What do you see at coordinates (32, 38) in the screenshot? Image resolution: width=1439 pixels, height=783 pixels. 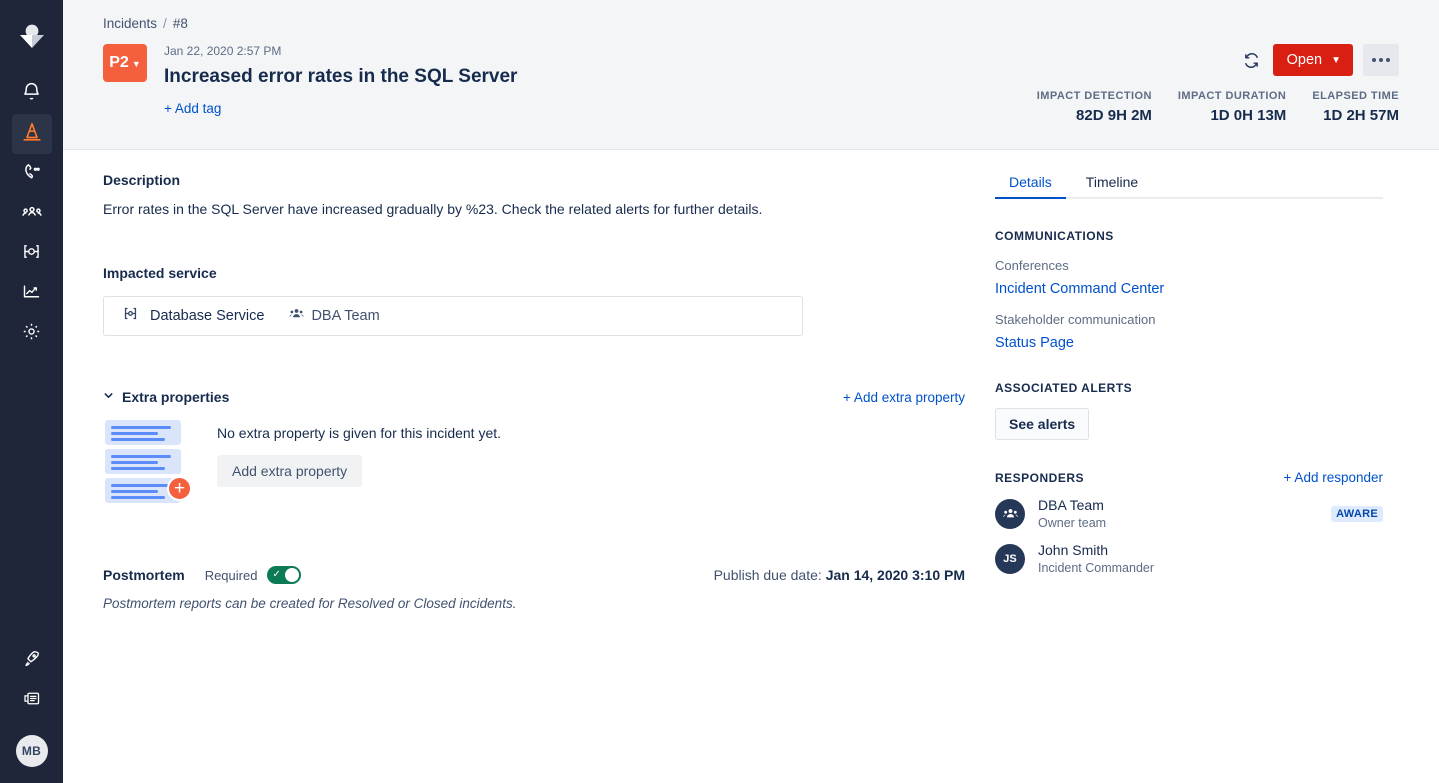 I see `opsgenie-logo-icon` at bounding box center [32, 38].